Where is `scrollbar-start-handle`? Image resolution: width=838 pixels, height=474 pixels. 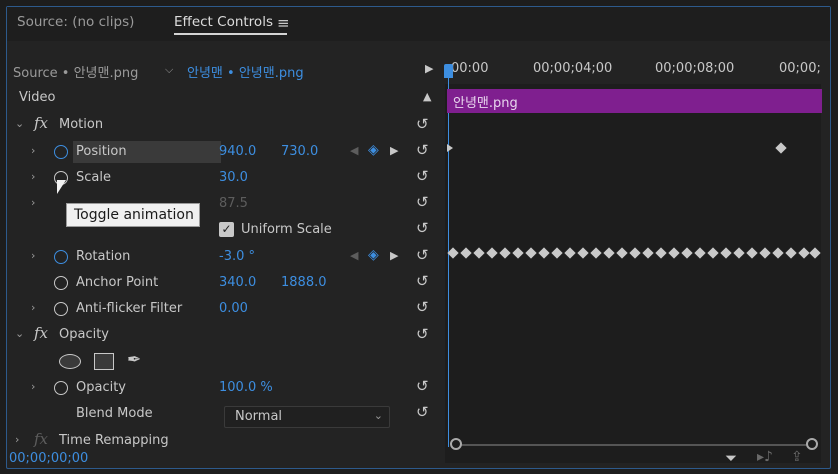
scrollbar-start-handle is located at coordinates (456, 444).